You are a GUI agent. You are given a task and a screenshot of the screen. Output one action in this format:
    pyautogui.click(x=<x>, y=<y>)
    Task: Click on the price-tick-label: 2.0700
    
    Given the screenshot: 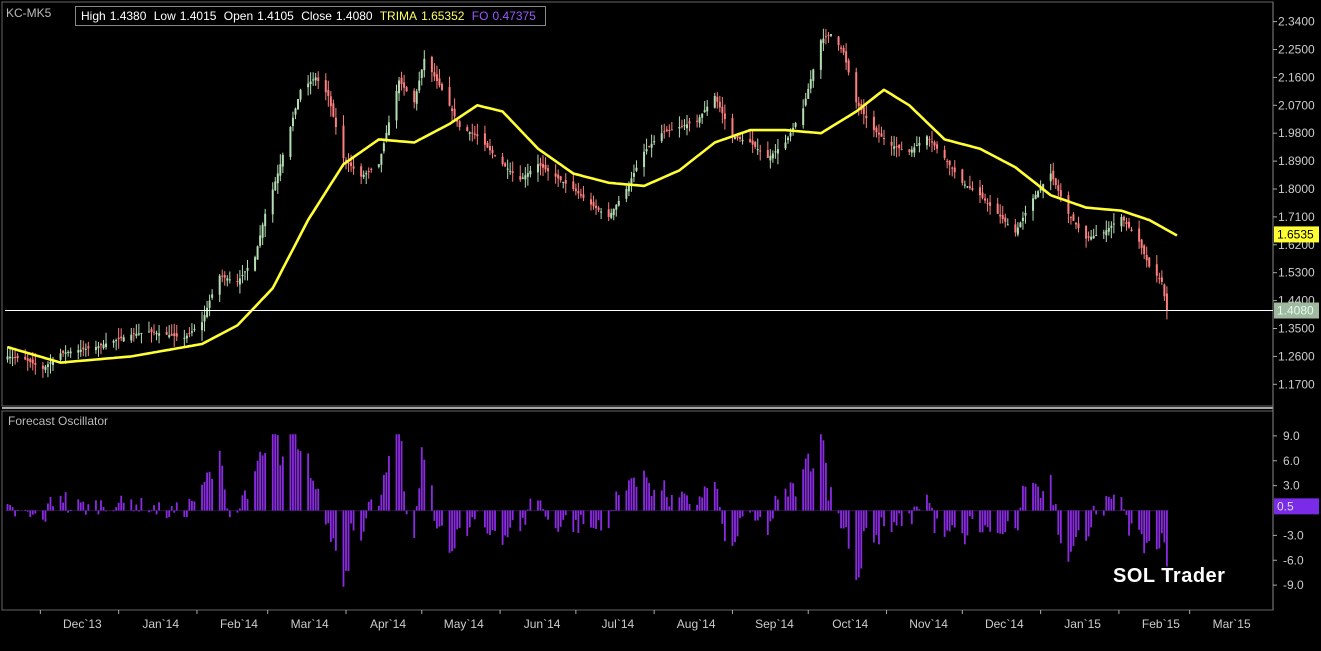 What is the action you would take?
    pyautogui.click(x=1296, y=105)
    